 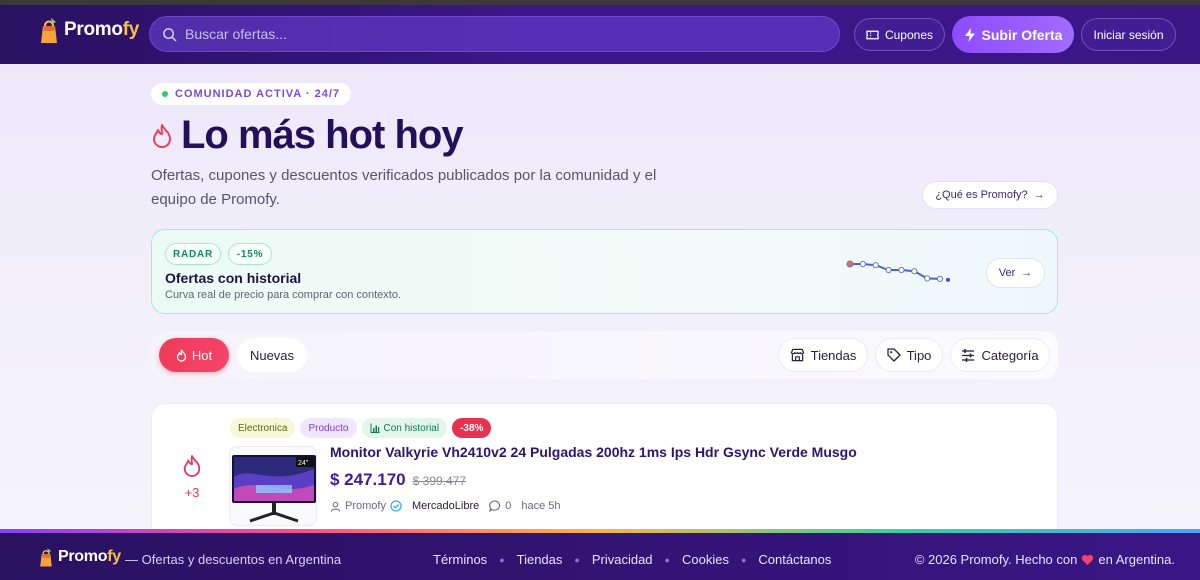 What do you see at coordinates (909, 355) in the screenshot?
I see `type-filter-button: Tipo` at bounding box center [909, 355].